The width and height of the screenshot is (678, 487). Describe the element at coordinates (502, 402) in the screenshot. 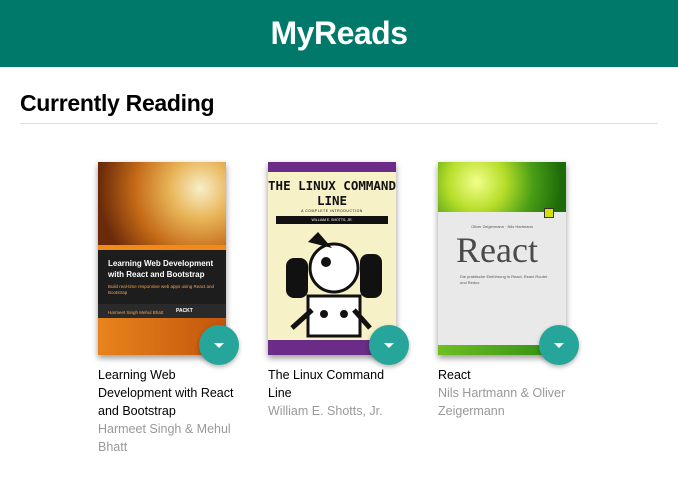

I see `book-authors: Nils Hartmann & Oliver Zeigermann` at that location.